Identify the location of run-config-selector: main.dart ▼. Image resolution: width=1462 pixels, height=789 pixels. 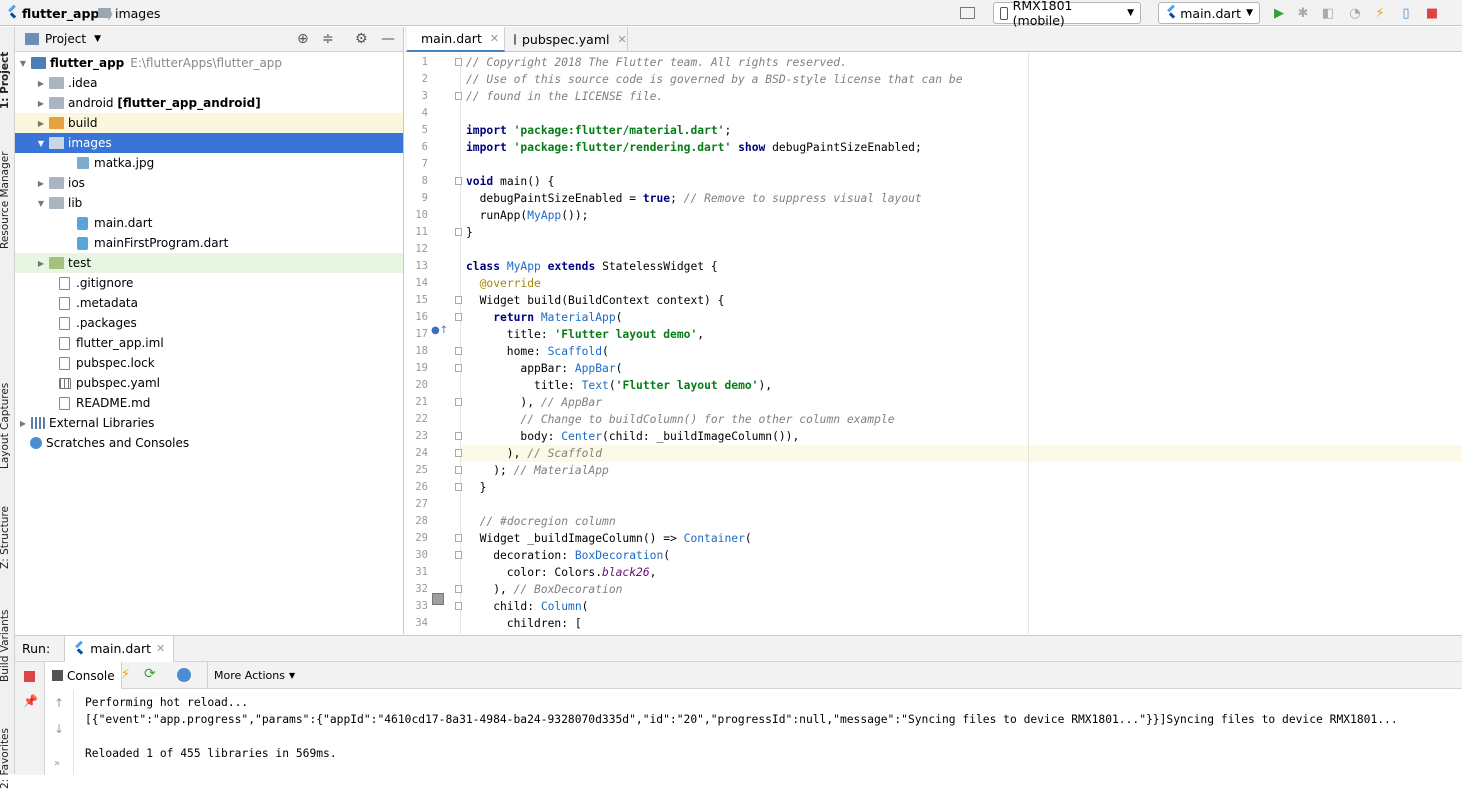
(1209, 13).